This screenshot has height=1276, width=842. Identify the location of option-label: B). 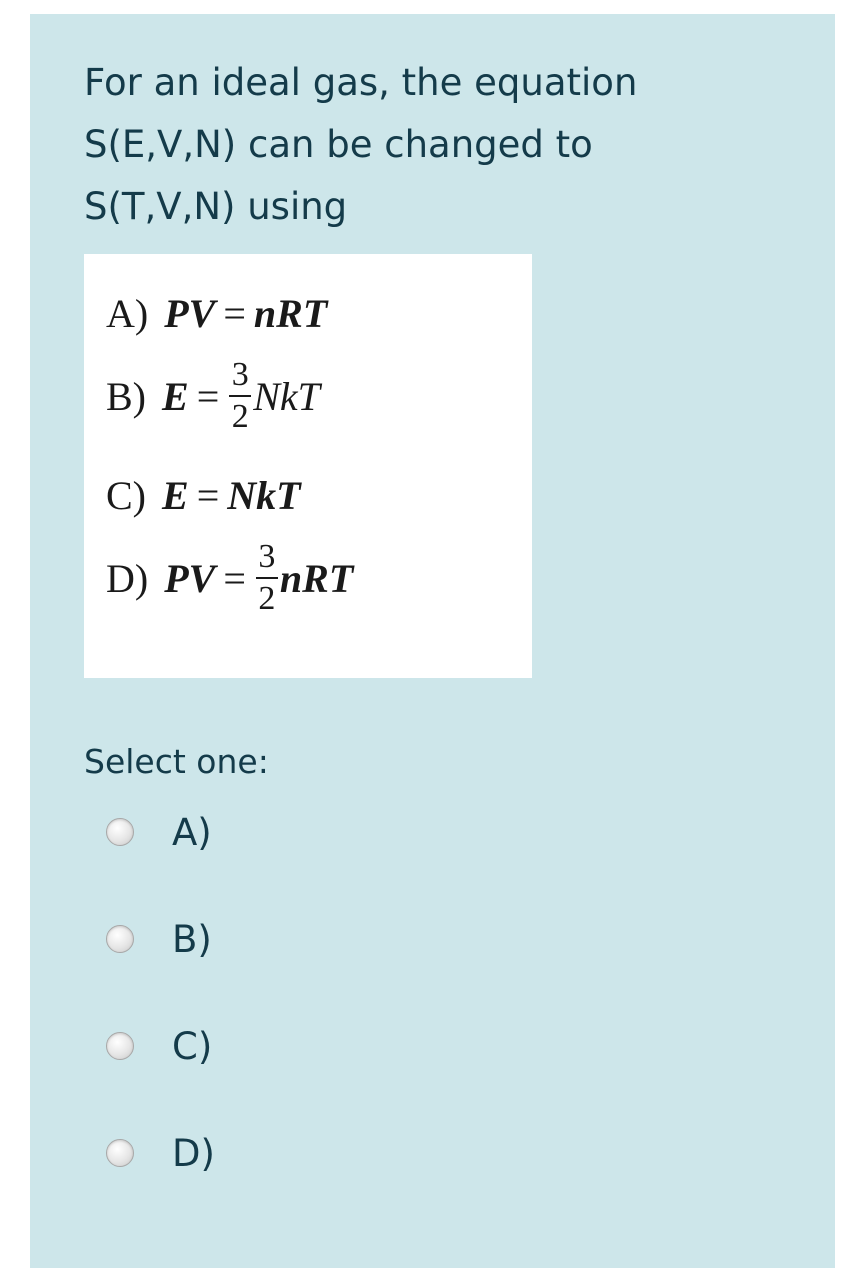
(192, 939).